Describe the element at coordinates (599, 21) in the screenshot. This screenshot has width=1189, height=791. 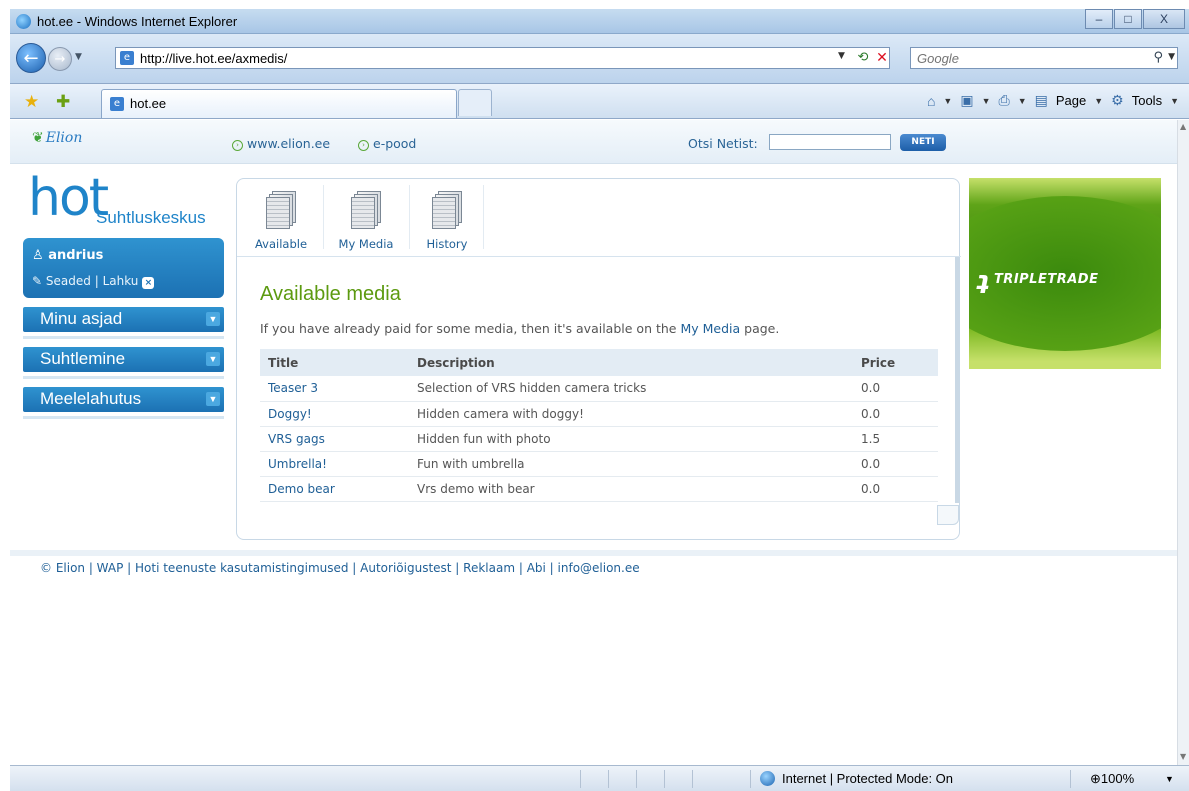
I see `window-titlebar: hot.ee - Windows Internet Explorer – □ X` at that location.